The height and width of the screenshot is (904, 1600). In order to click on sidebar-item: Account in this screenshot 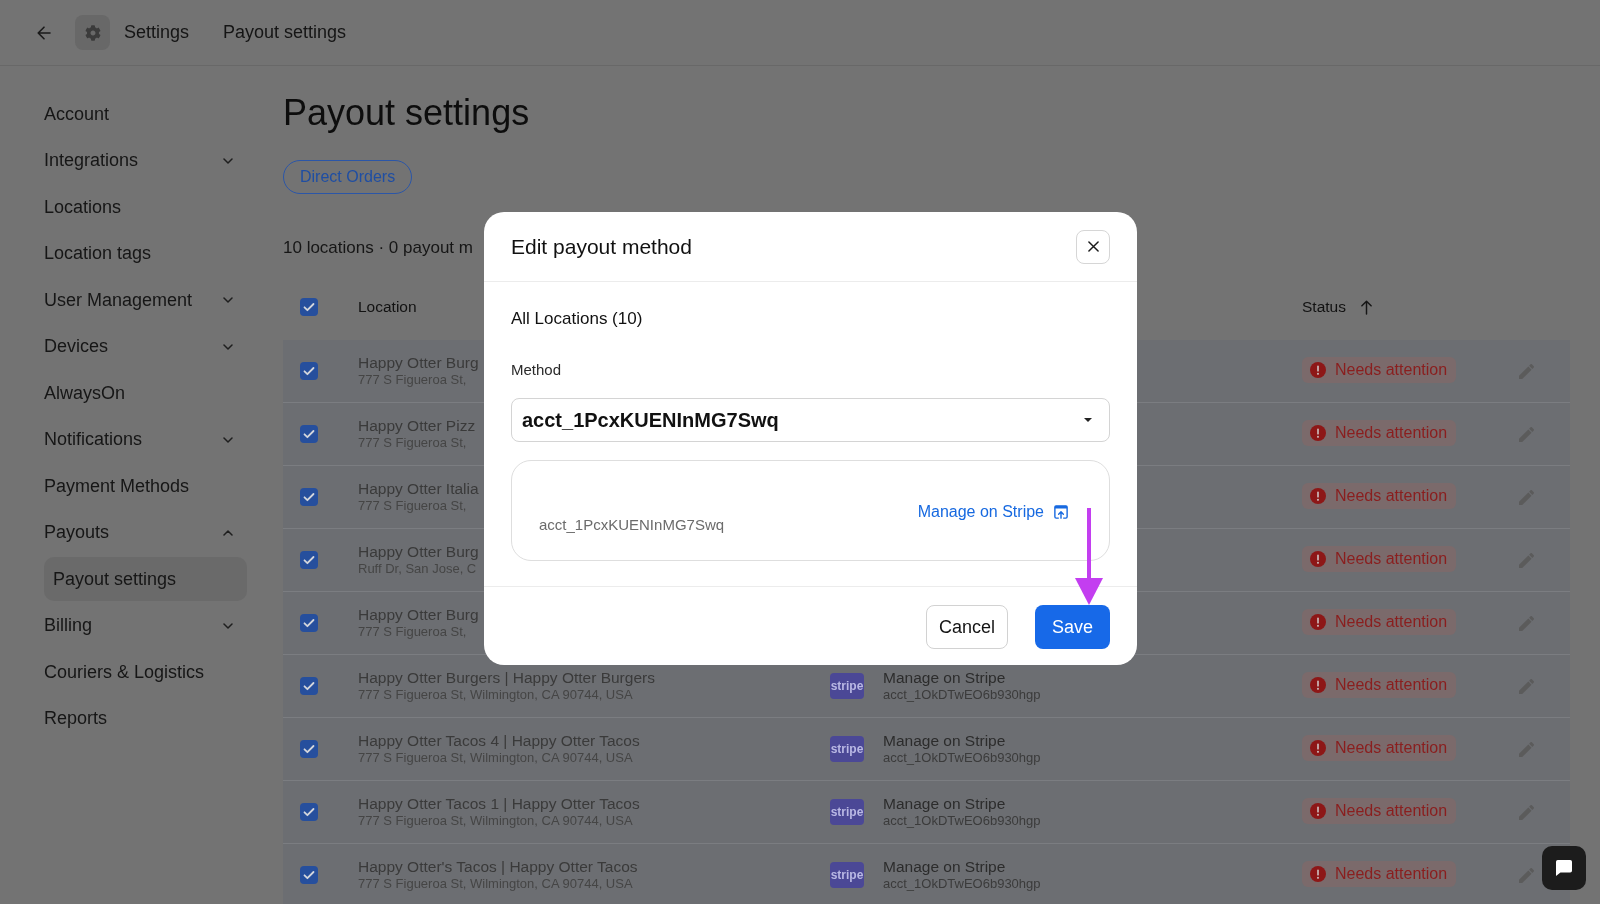, I will do `click(145, 114)`.